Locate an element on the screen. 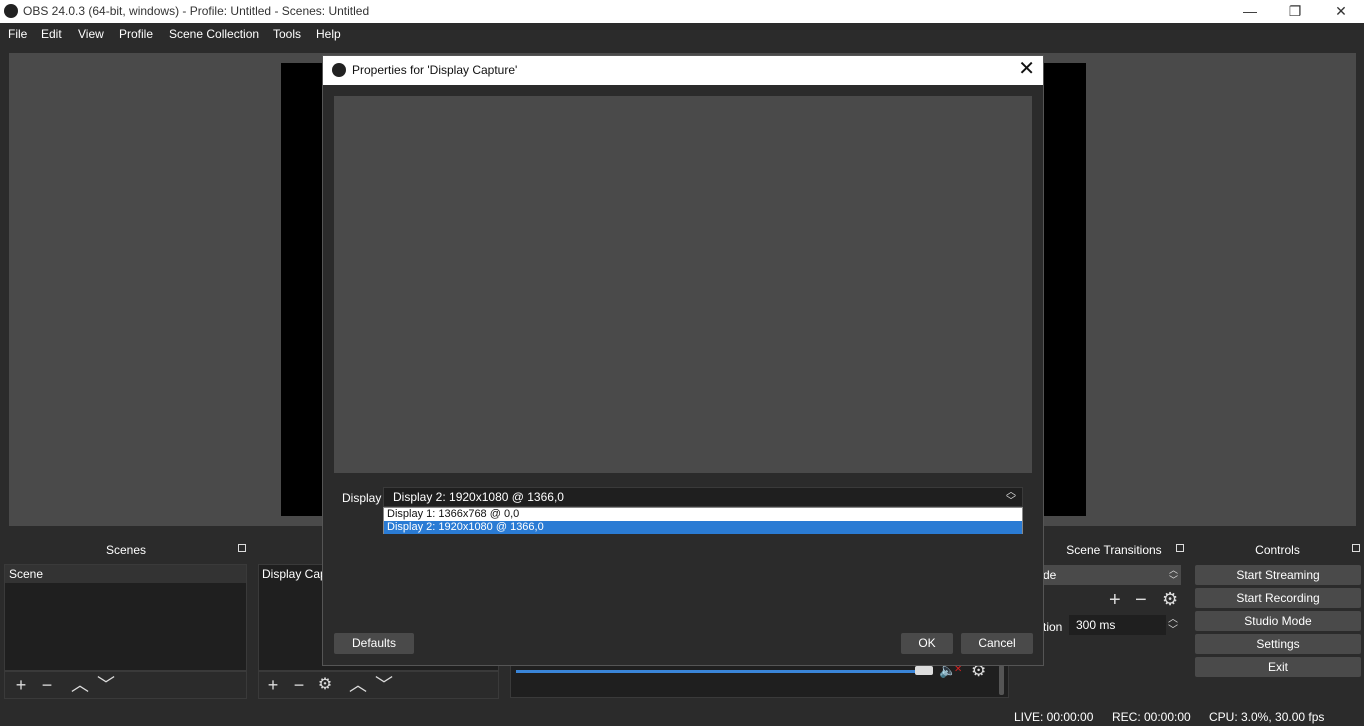  display-select-value: Display 2: 1920x1080 @ 1366,0 is located at coordinates (478, 497).